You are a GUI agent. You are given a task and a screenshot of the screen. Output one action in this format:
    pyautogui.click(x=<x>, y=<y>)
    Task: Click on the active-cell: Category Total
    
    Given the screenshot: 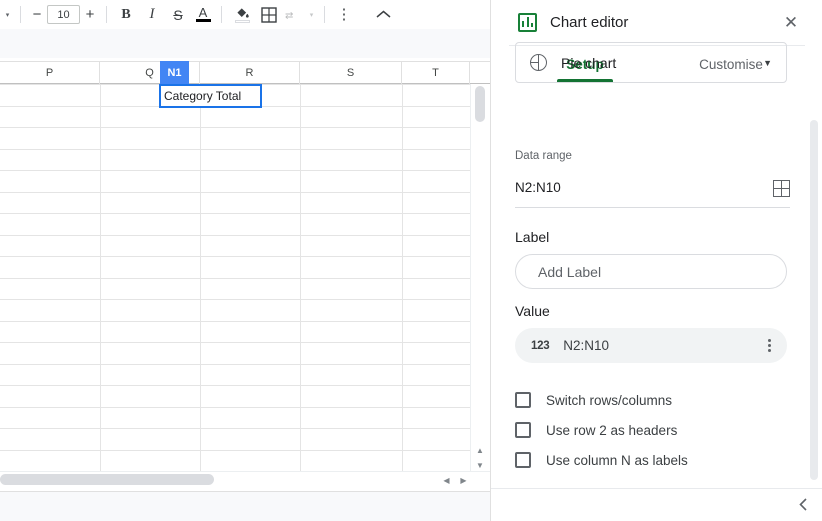 What is the action you would take?
    pyautogui.click(x=210, y=96)
    